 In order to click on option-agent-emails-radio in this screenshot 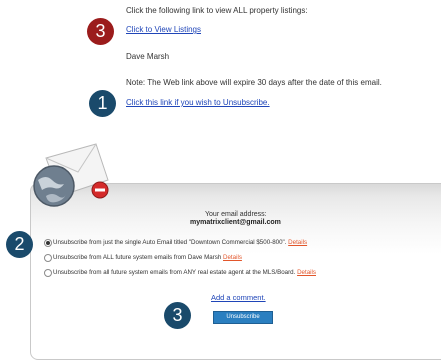, I will do `click(48, 258)`.